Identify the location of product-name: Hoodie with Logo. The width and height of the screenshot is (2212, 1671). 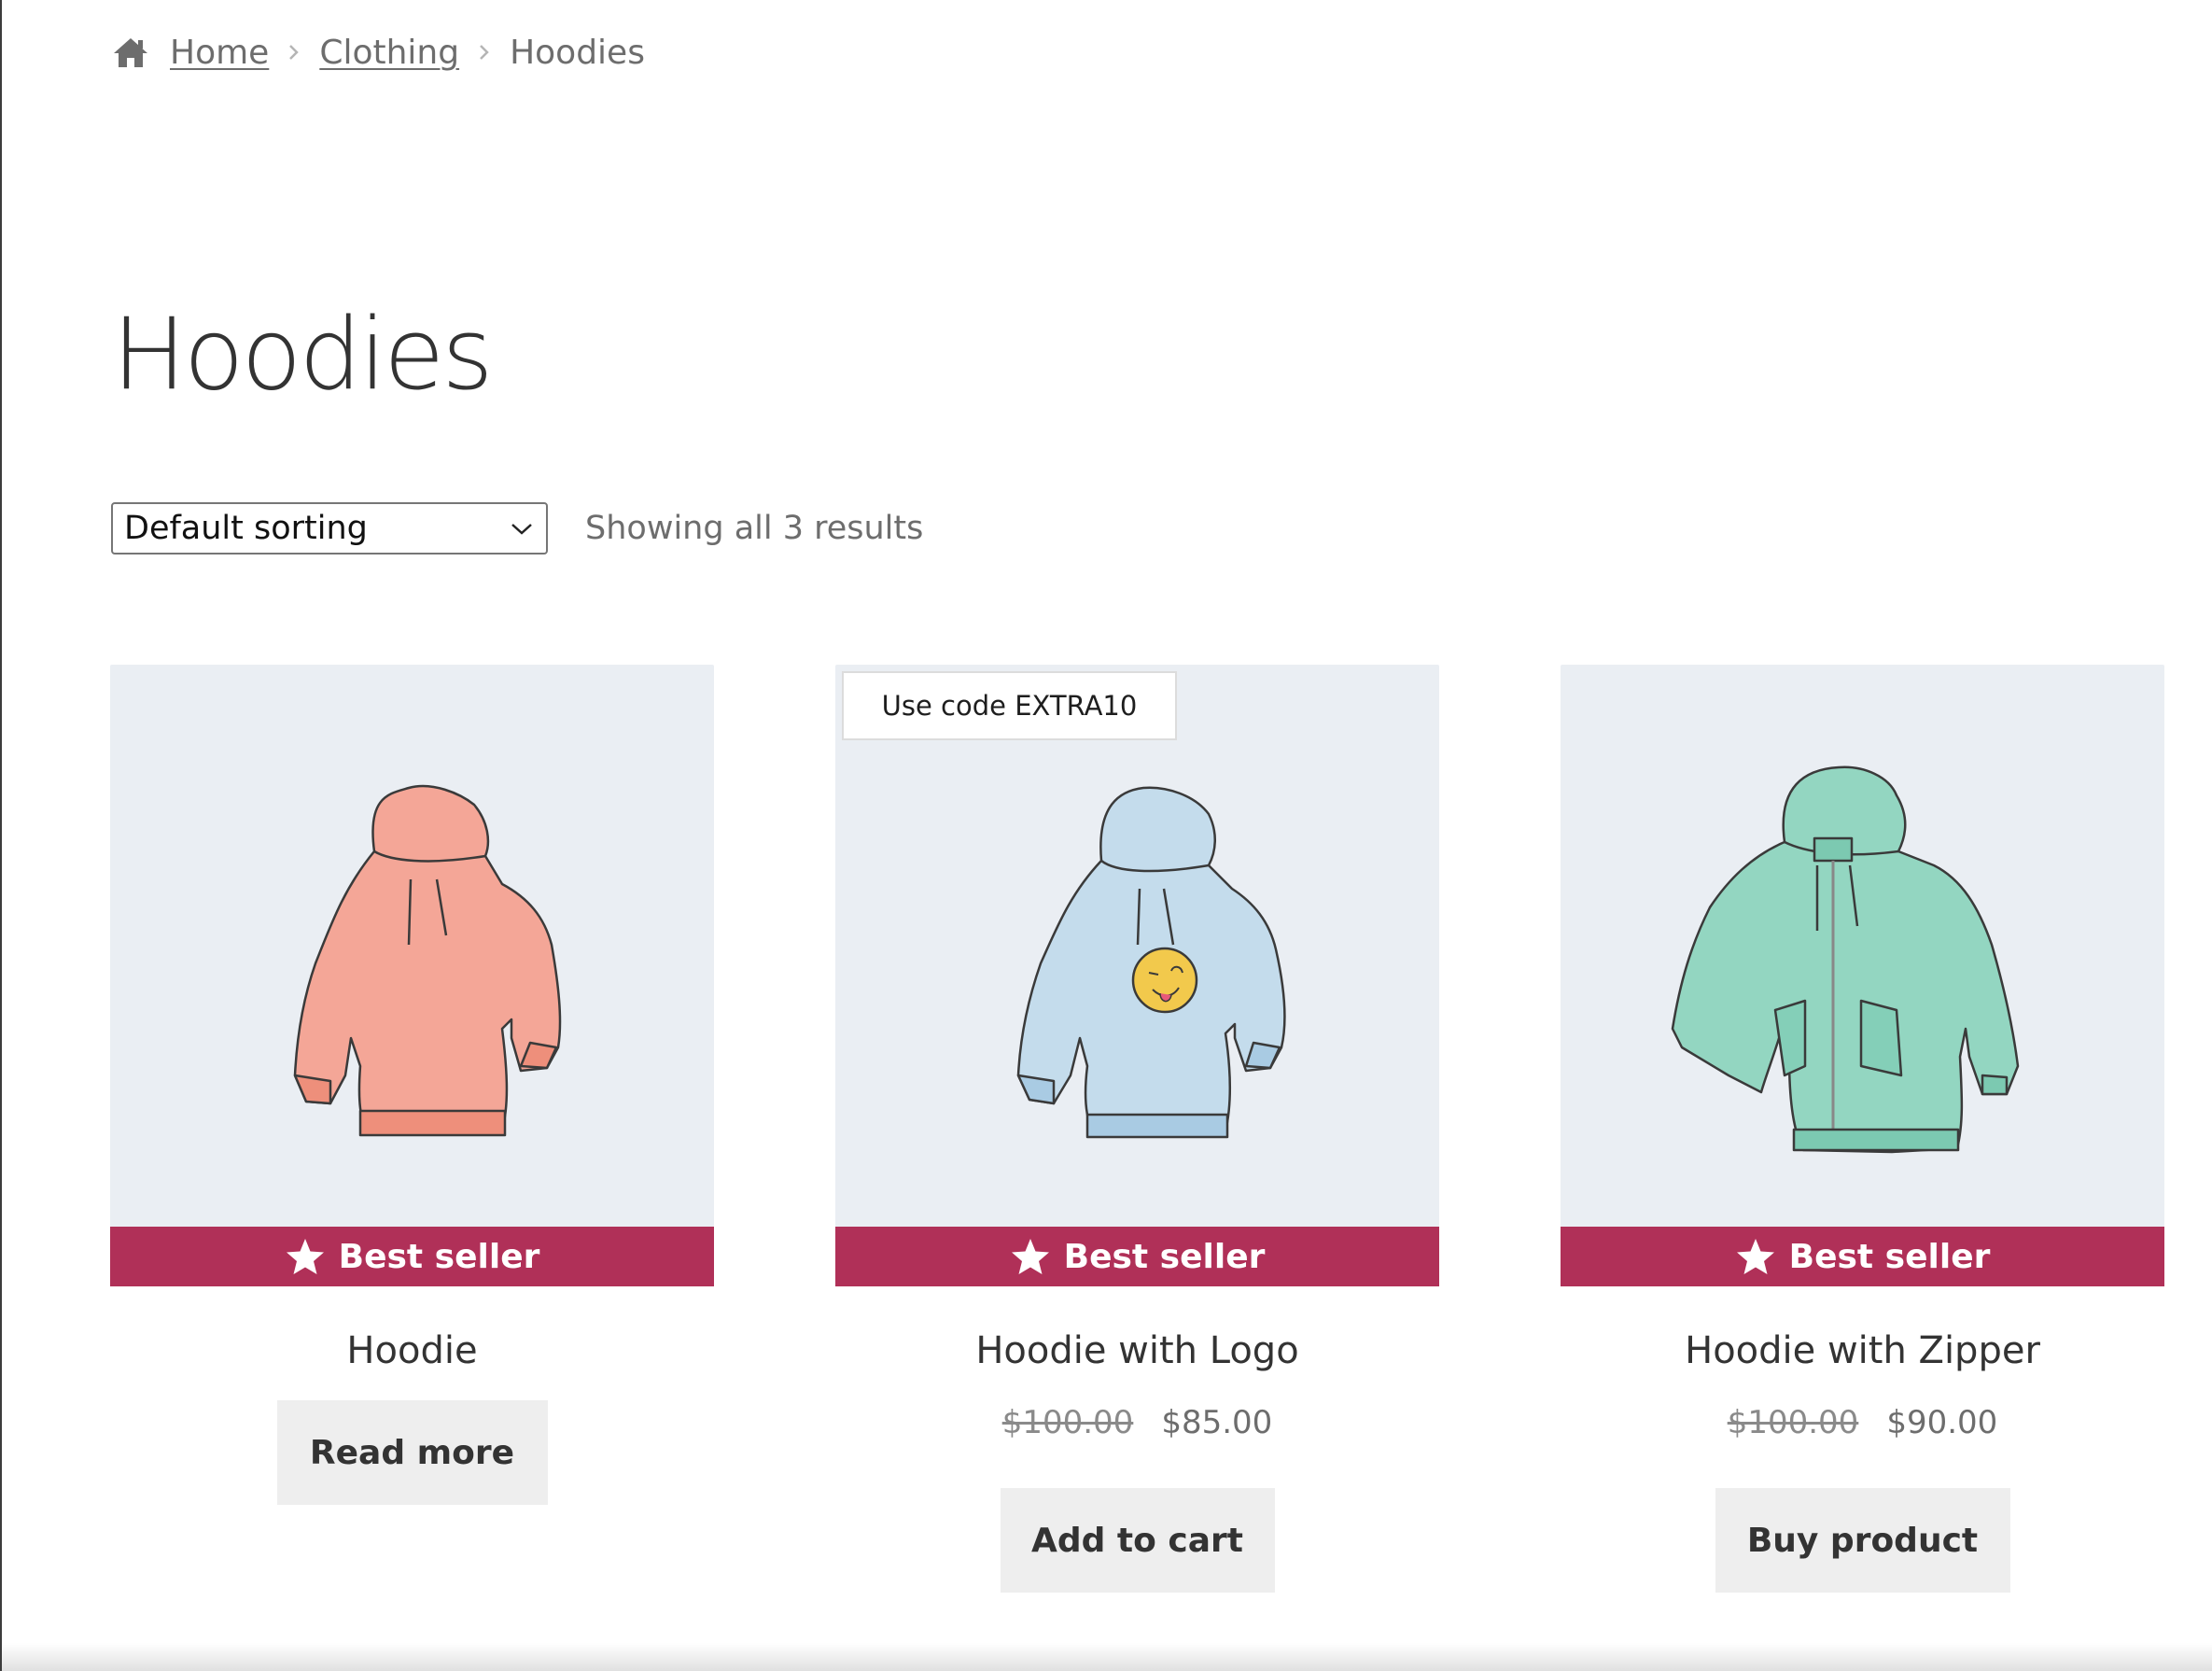
(1137, 1350).